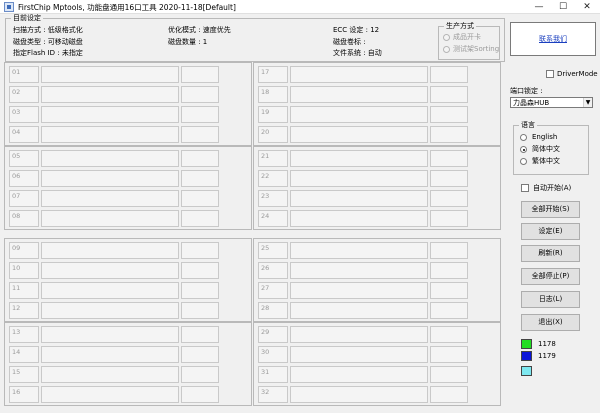  I want to click on port-row: 25, so click(377, 250).